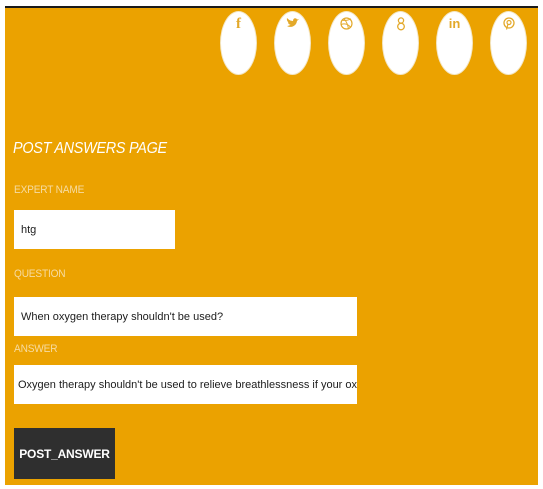 This screenshot has width=543, height=489. I want to click on linkedin-button: in, so click(454, 43).